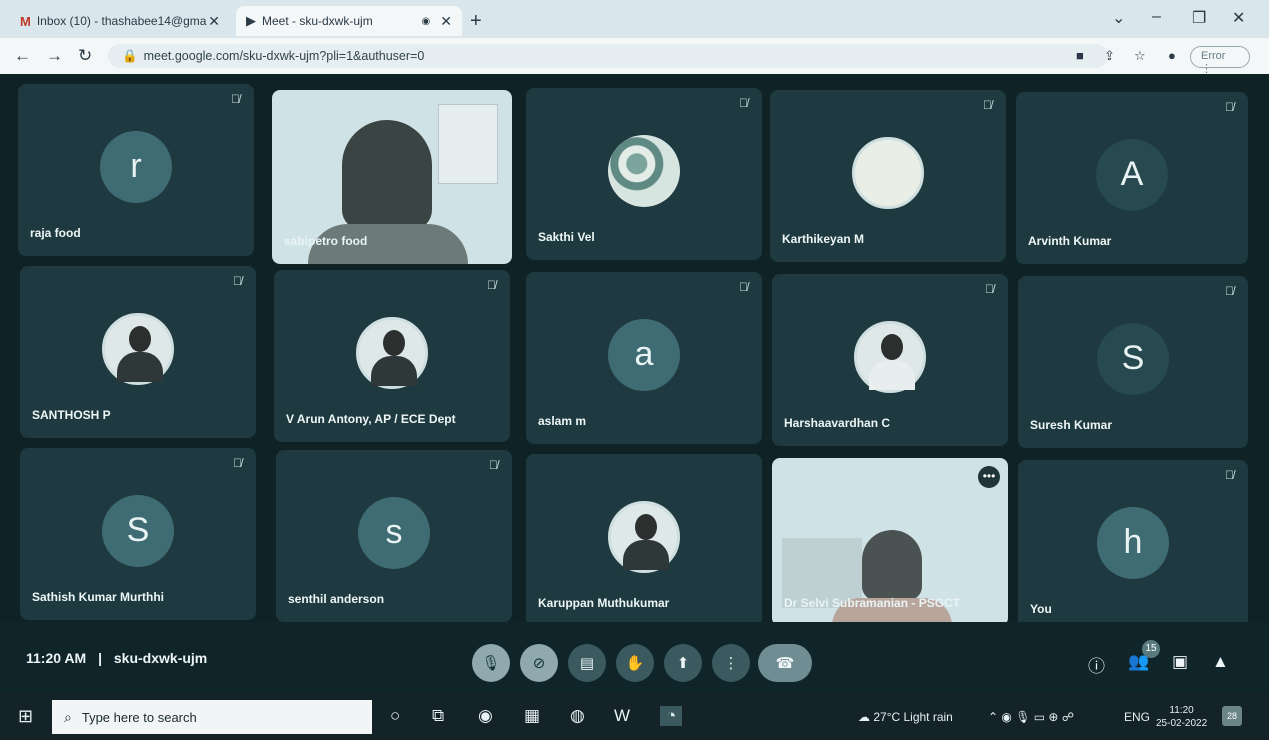  I want to click on restore-button: ❐, so click(1199, 18).